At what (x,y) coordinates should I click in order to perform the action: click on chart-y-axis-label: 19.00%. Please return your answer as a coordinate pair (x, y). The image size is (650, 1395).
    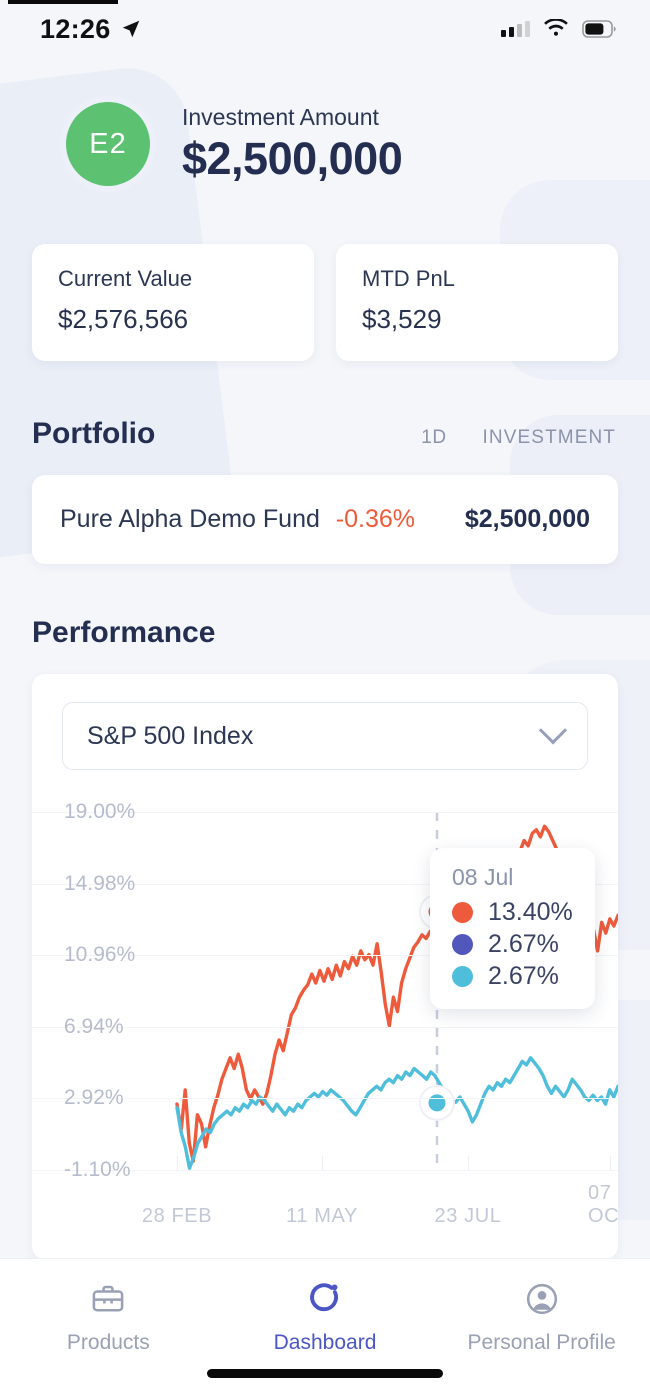
    Looking at the image, I should click on (100, 811).